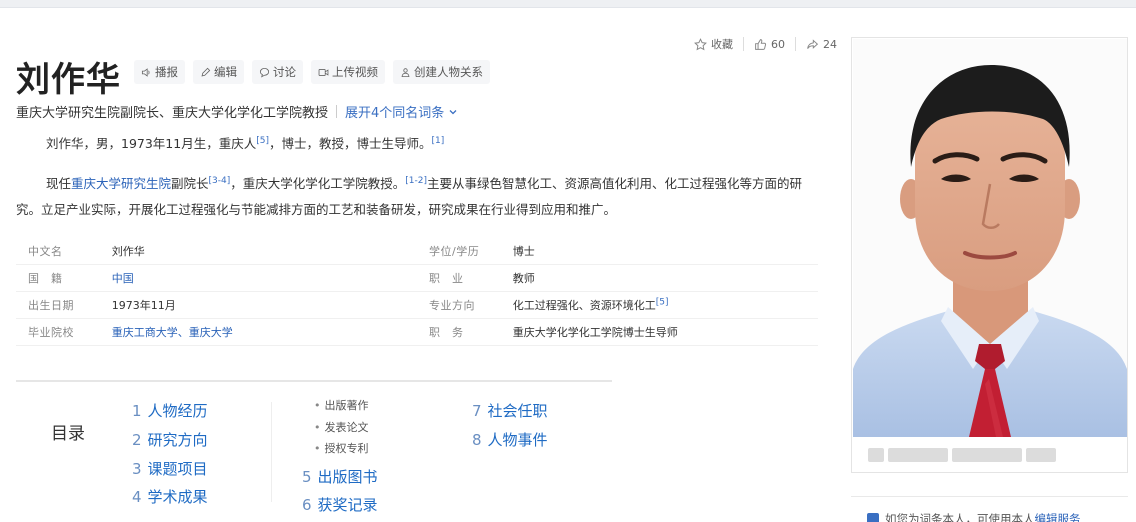  What do you see at coordinates (700, 43) in the screenshot?
I see `star-icon` at bounding box center [700, 43].